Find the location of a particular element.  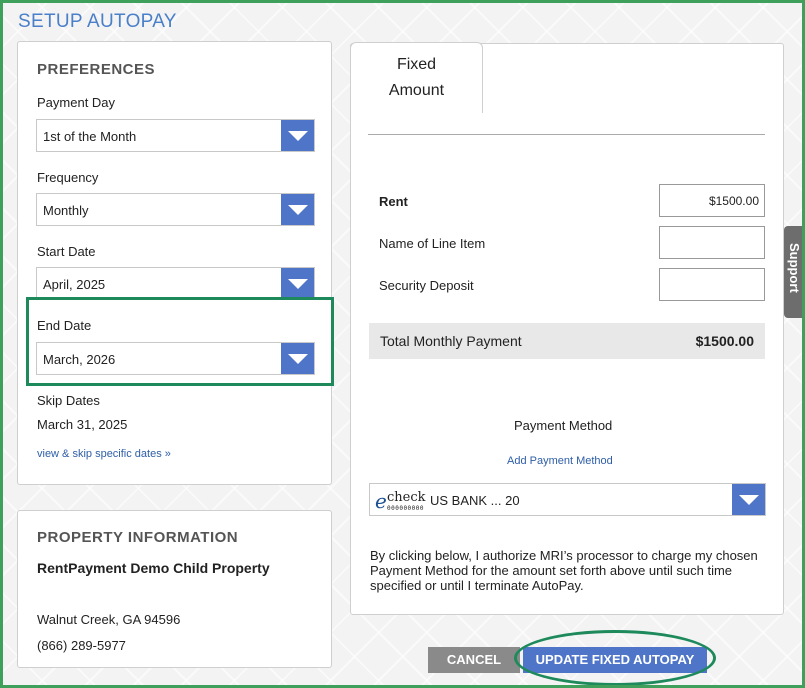

page-title: SETUP AUTOPAY is located at coordinates (97, 21).